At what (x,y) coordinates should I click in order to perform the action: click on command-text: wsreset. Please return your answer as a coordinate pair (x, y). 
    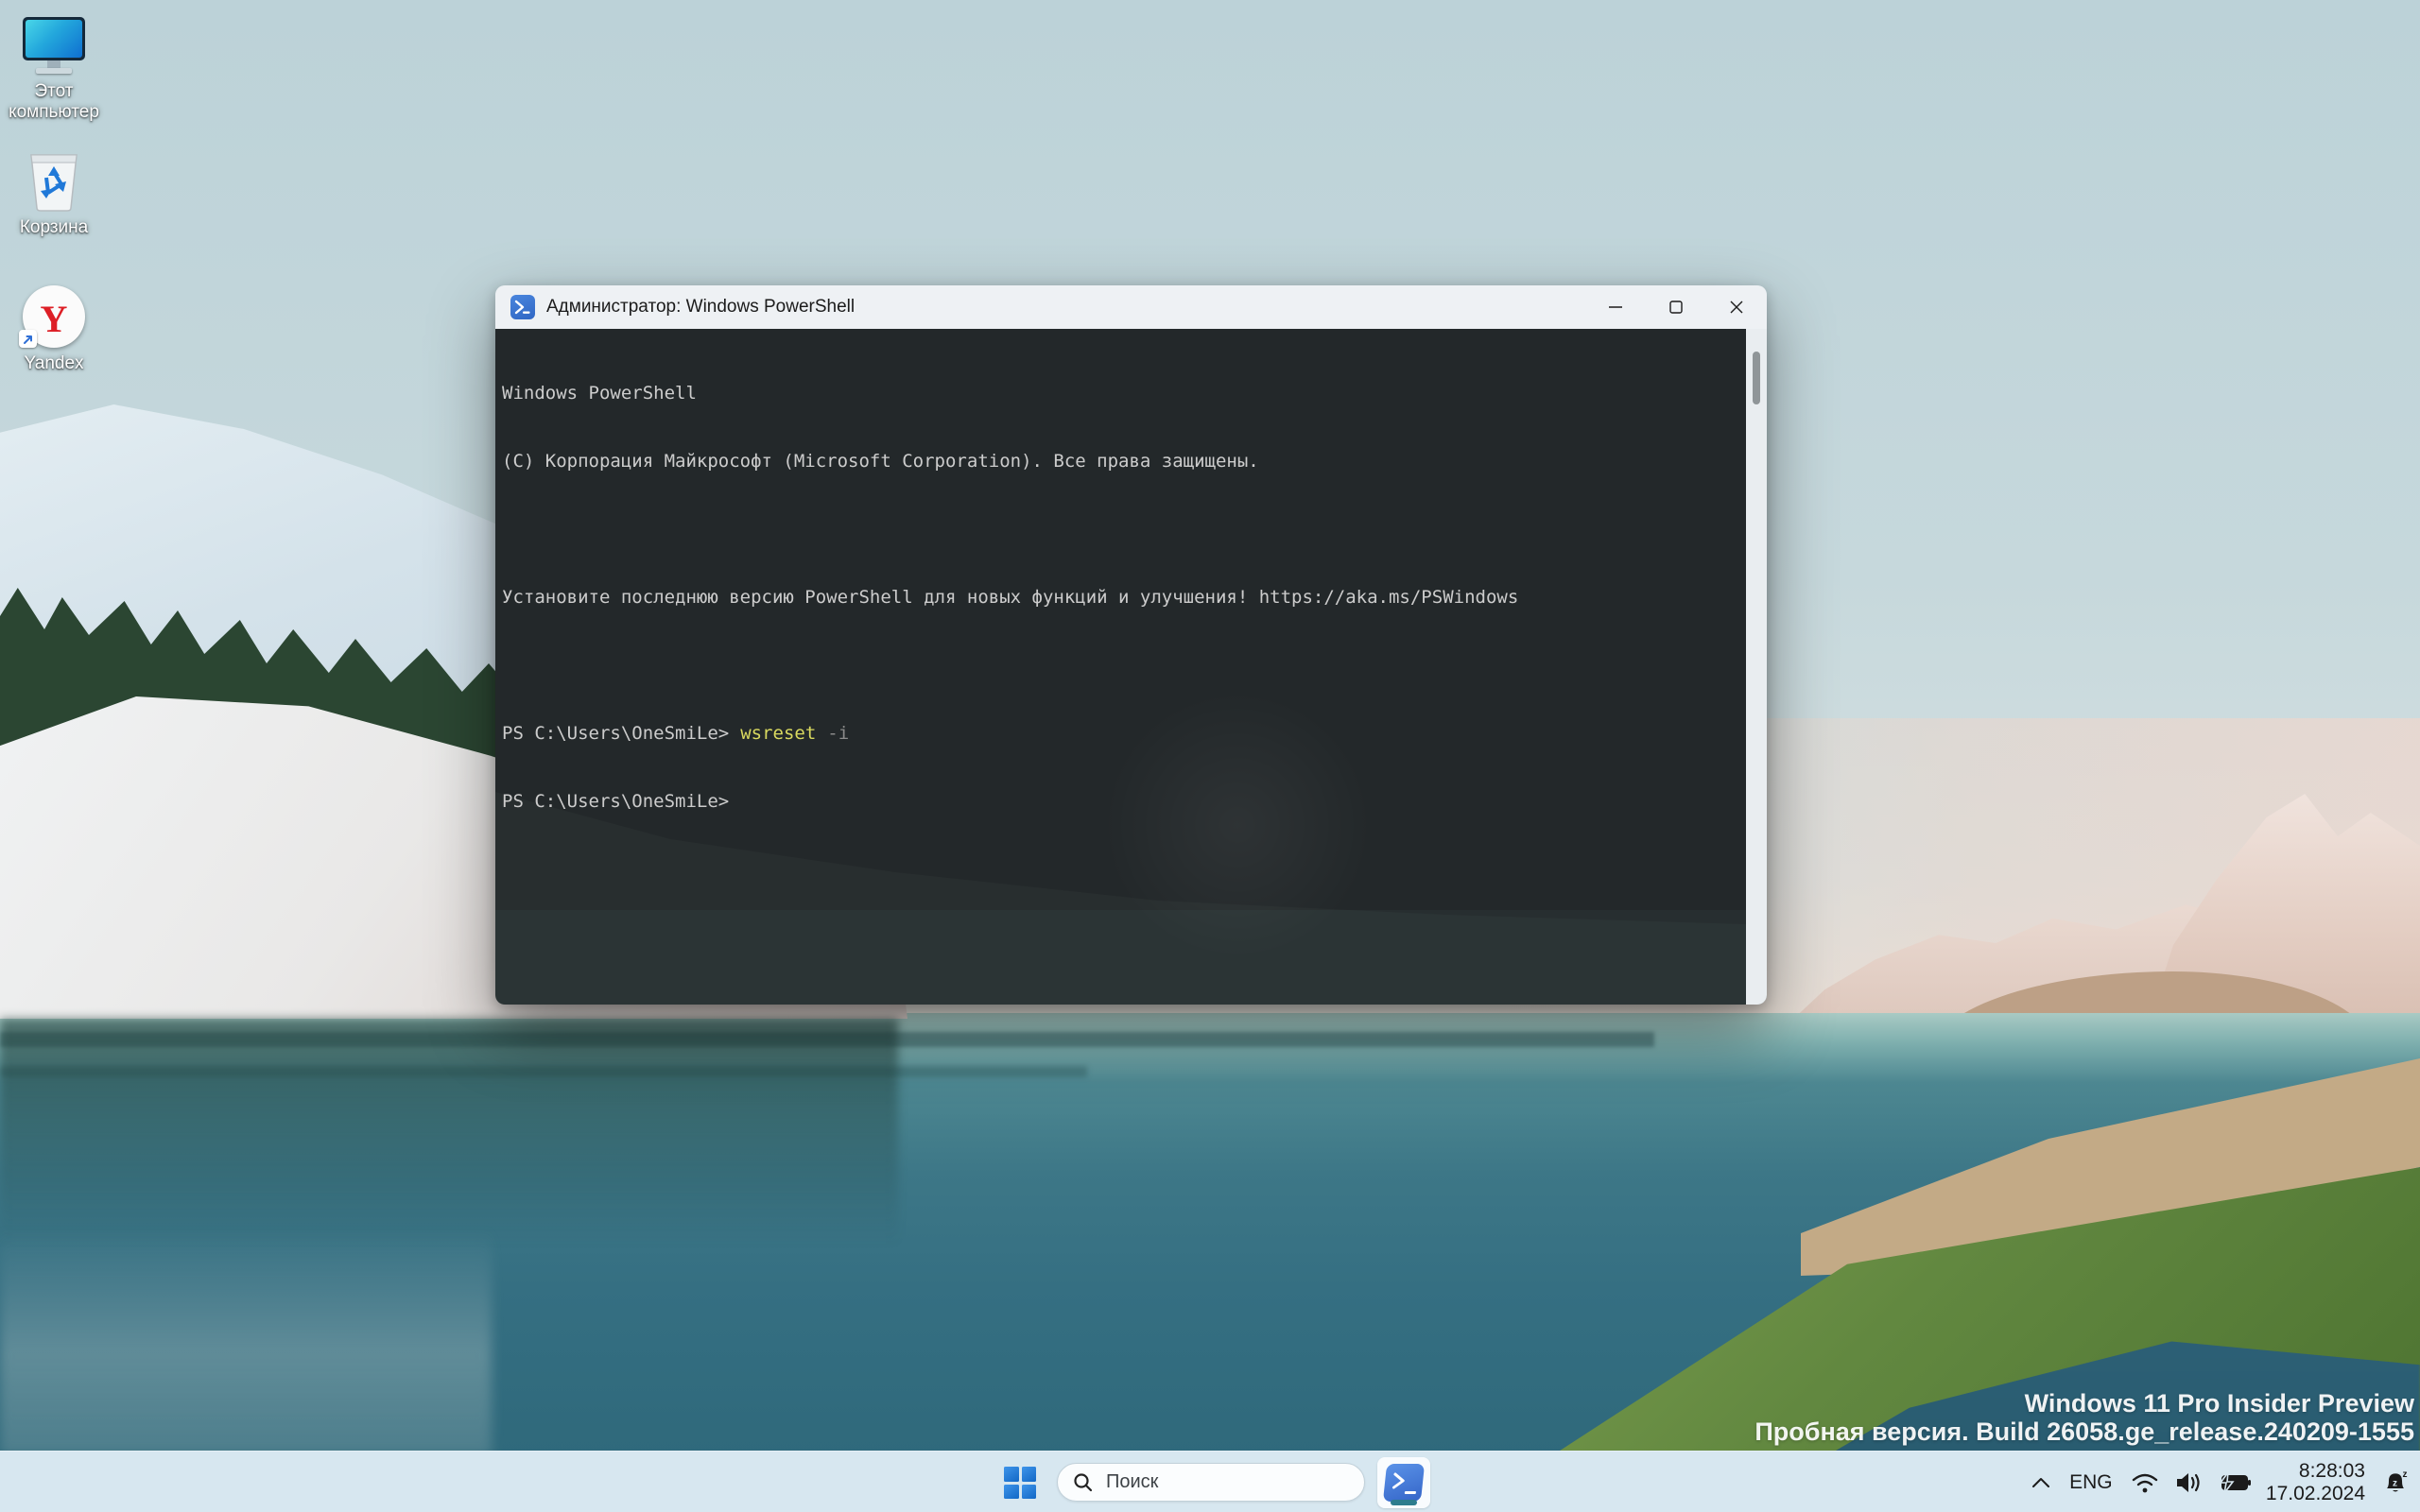
    Looking at the image, I should click on (778, 733).